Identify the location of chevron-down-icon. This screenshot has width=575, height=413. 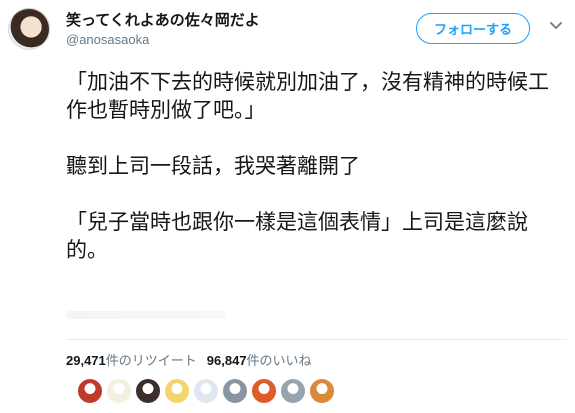
(556, 25).